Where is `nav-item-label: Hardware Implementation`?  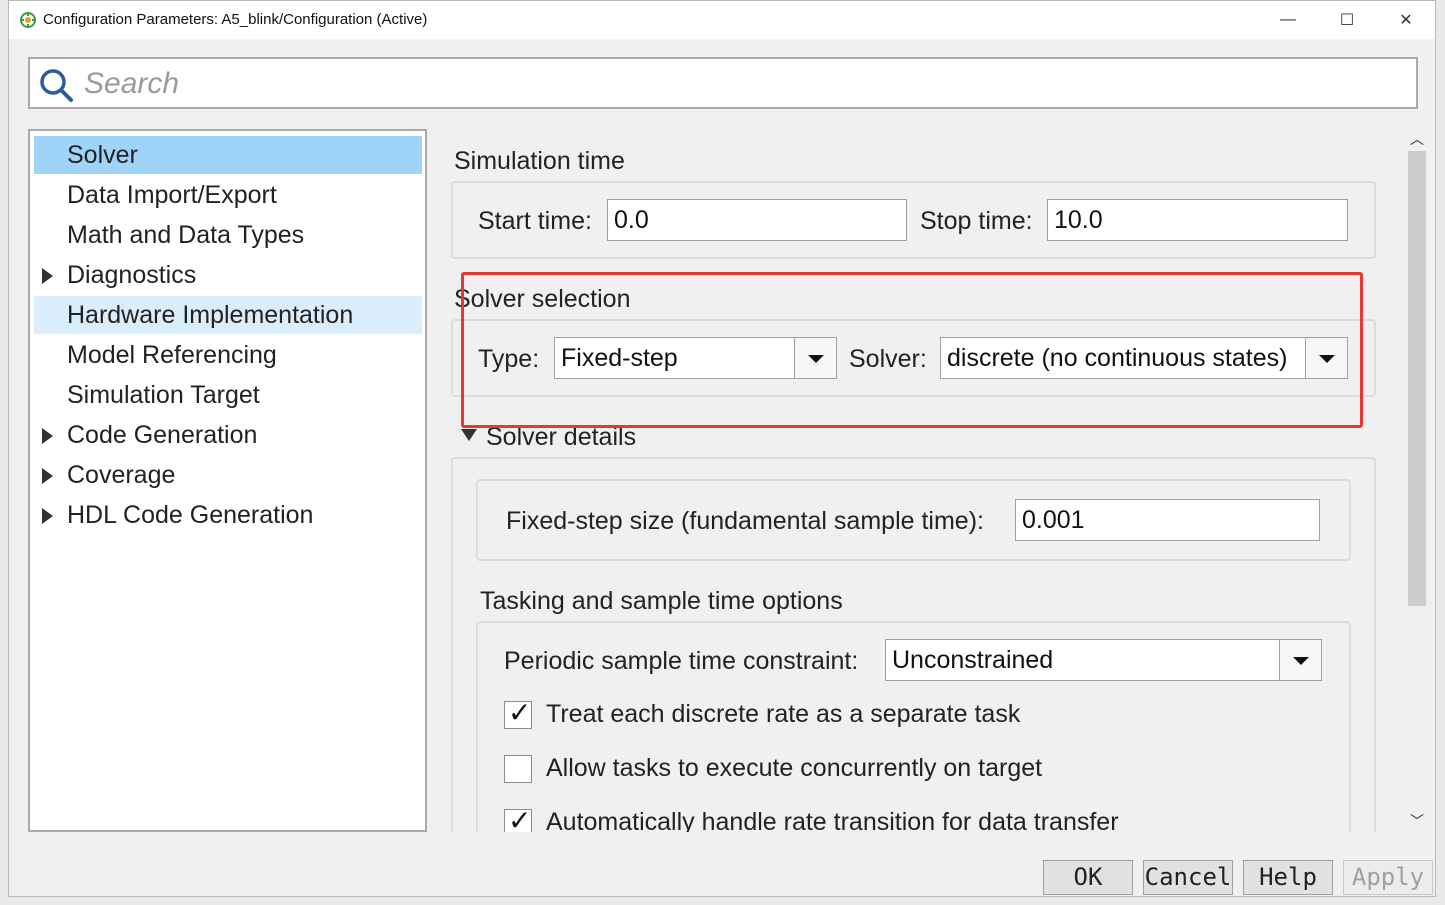
nav-item-label: Hardware Implementation is located at coordinates (210, 315).